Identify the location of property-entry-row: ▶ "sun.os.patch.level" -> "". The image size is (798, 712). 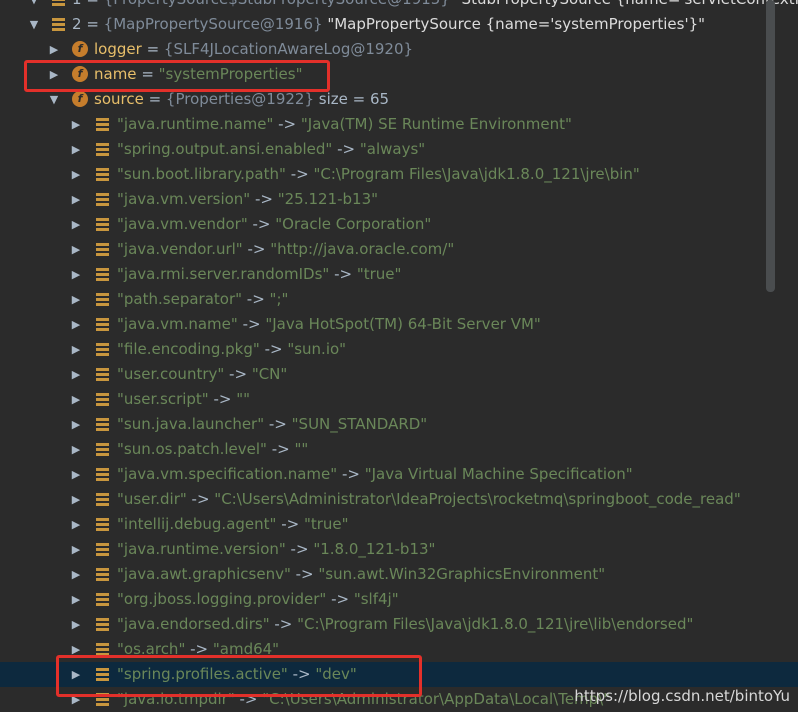
(399, 449).